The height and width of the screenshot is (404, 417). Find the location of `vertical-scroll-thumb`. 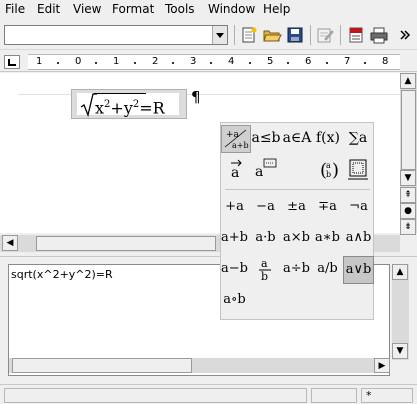

vertical-scroll-thumb is located at coordinates (408, 130).